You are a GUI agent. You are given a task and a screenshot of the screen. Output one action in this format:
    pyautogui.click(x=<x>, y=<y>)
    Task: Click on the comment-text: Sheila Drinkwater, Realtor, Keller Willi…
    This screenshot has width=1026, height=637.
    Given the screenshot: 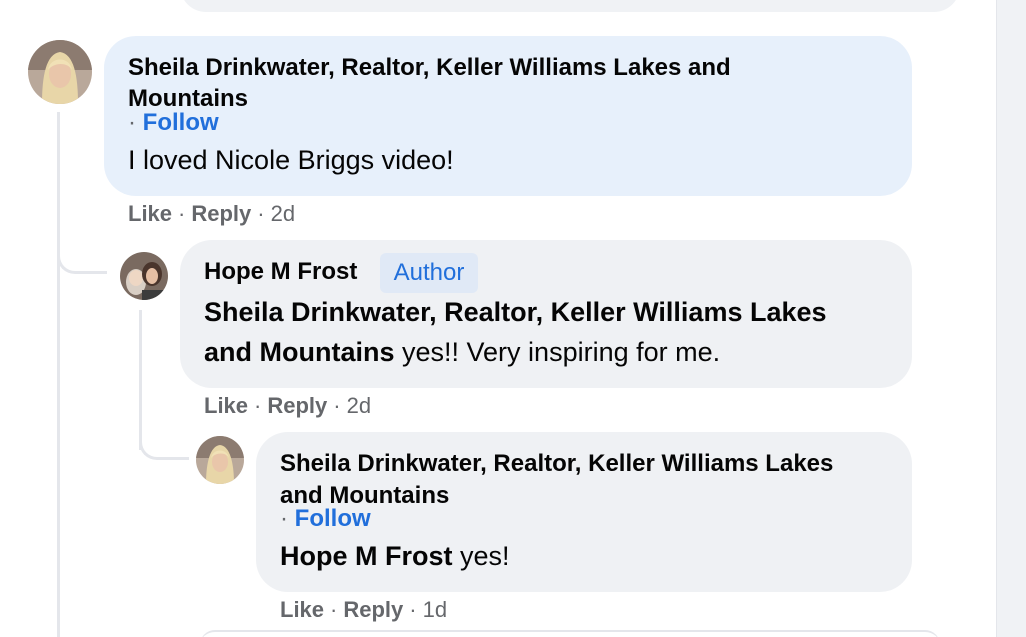 What is the action you would take?
    pyautogui.click(x=554, y=332)
    